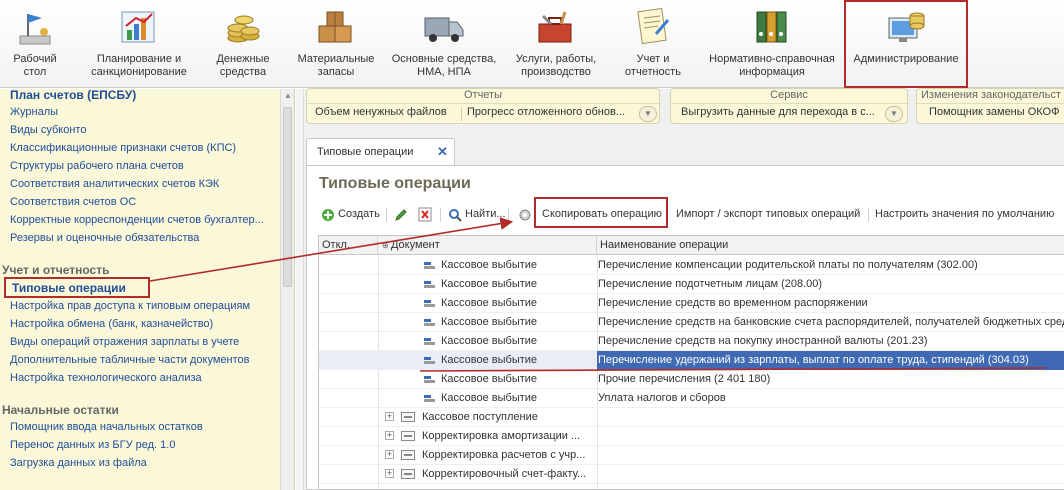 This screenshot has width=1064, height=490. I want to click on nav-item-label: Типовые операции, so click(69, 288).